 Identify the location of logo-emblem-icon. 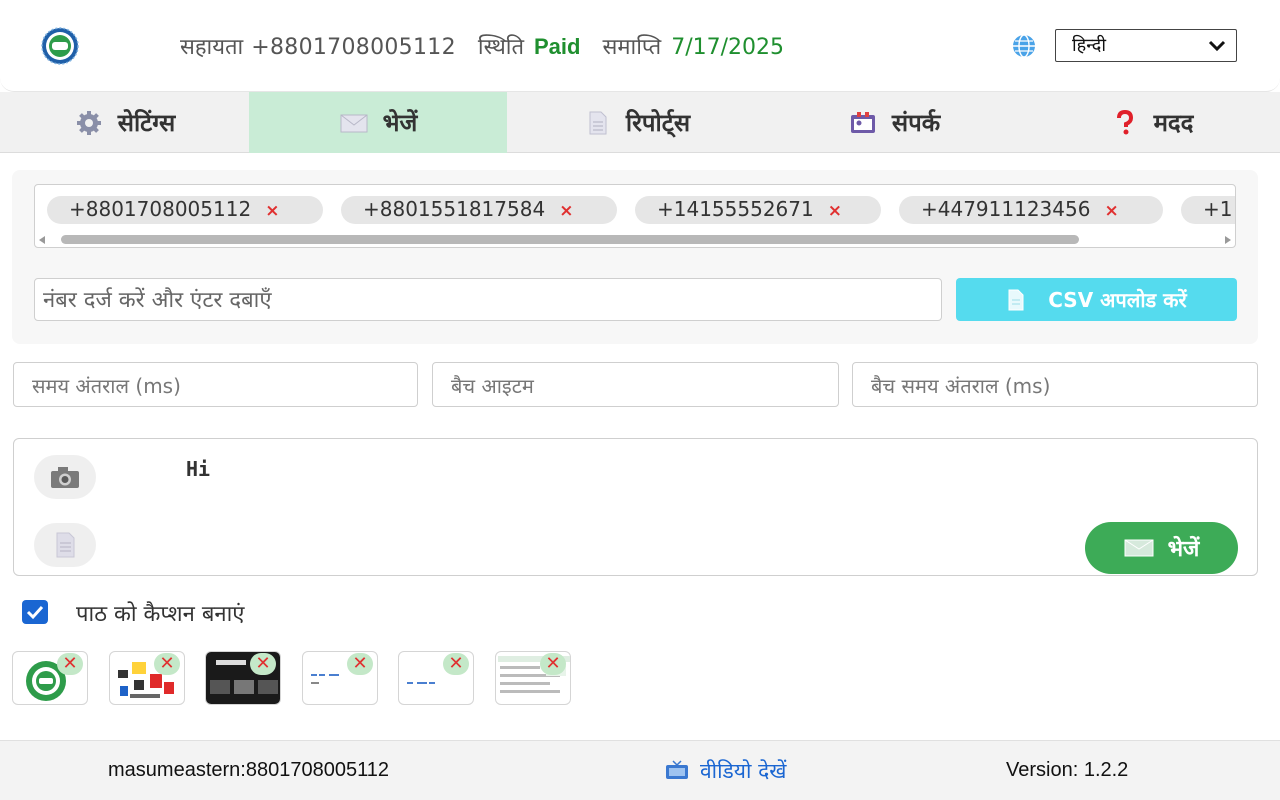
(60, 46).